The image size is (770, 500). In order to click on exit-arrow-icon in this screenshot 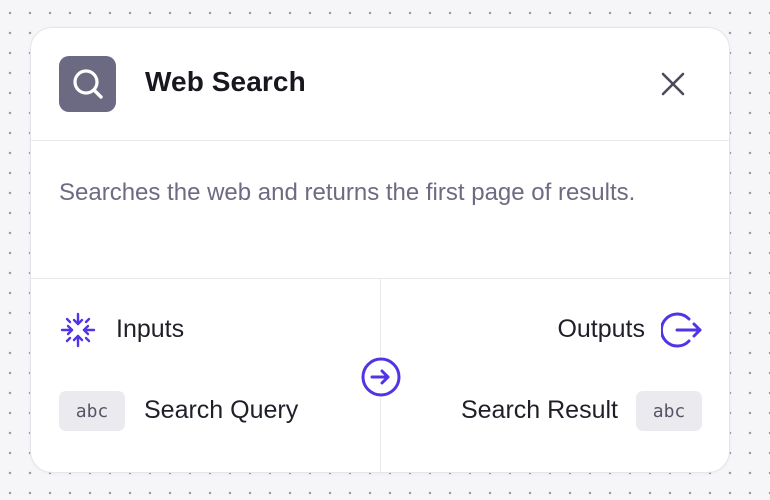, I will do `click(681, 330)`.